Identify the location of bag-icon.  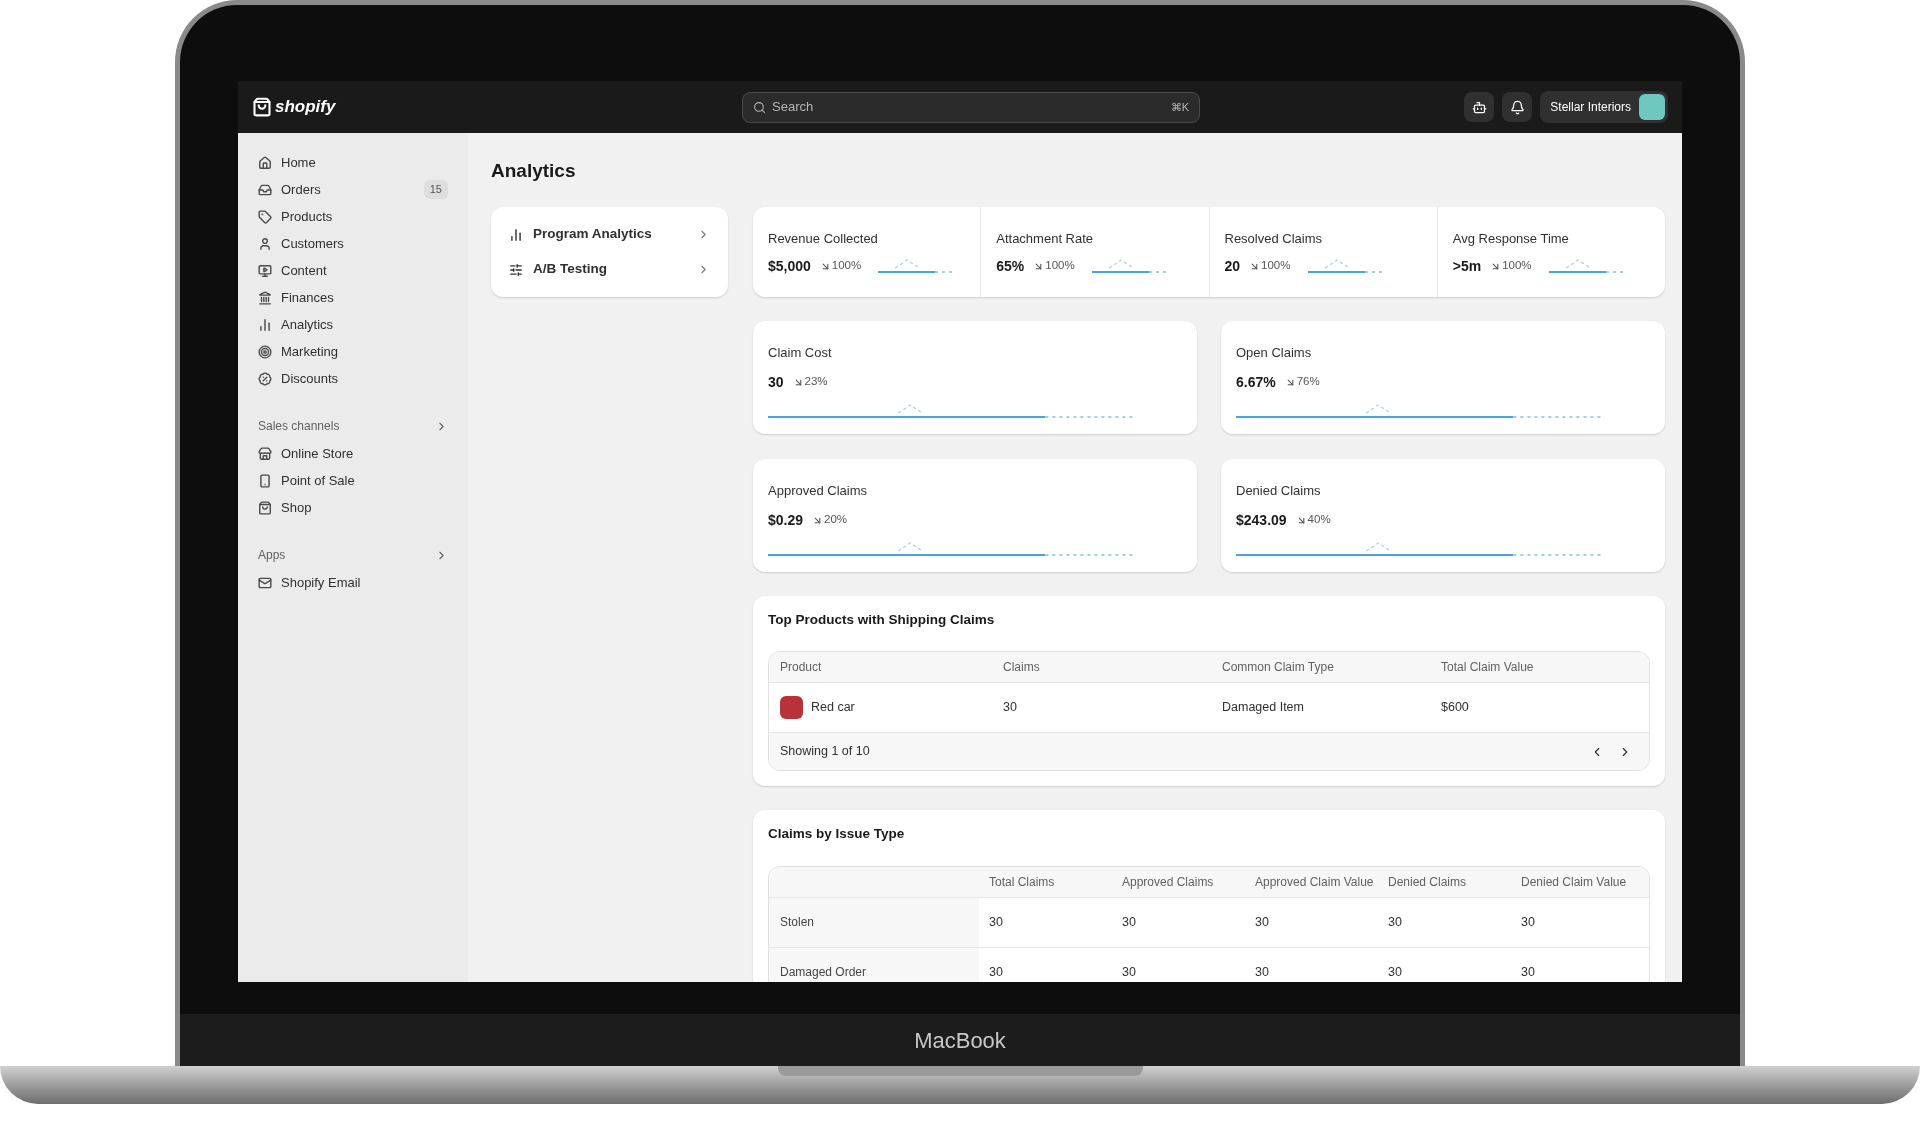
(265, 507).